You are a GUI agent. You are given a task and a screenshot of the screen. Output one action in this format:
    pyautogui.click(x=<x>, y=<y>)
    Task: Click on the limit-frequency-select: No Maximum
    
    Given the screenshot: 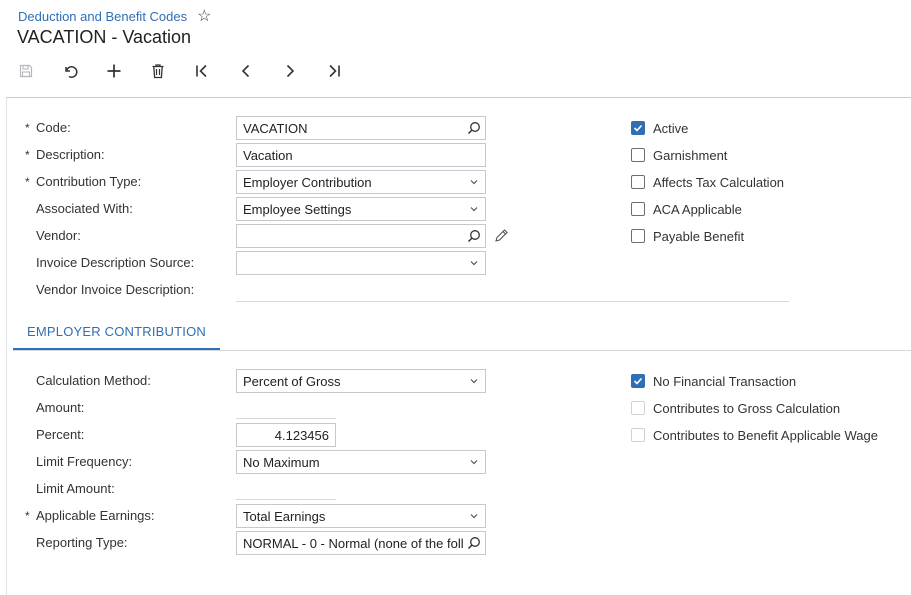 What is the action you would take?
    pyautogui.click(x=361, y=462)
    